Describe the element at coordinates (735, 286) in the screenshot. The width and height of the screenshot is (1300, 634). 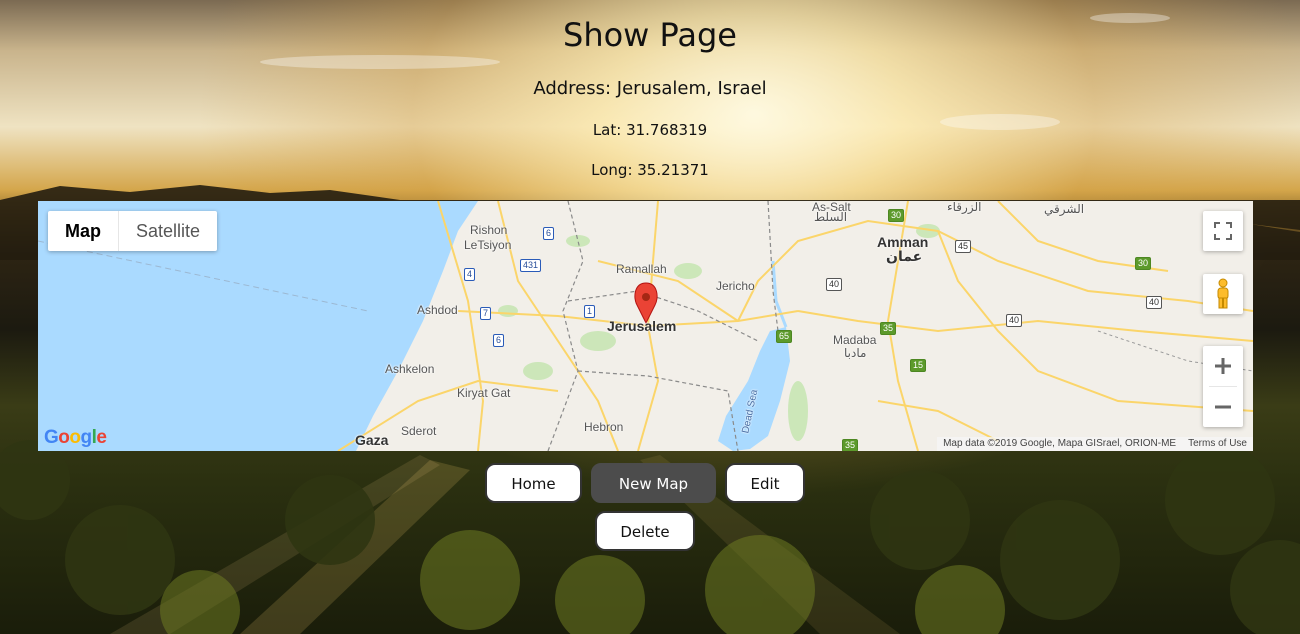
I see `map-label-jericho: Jericho` at that location.